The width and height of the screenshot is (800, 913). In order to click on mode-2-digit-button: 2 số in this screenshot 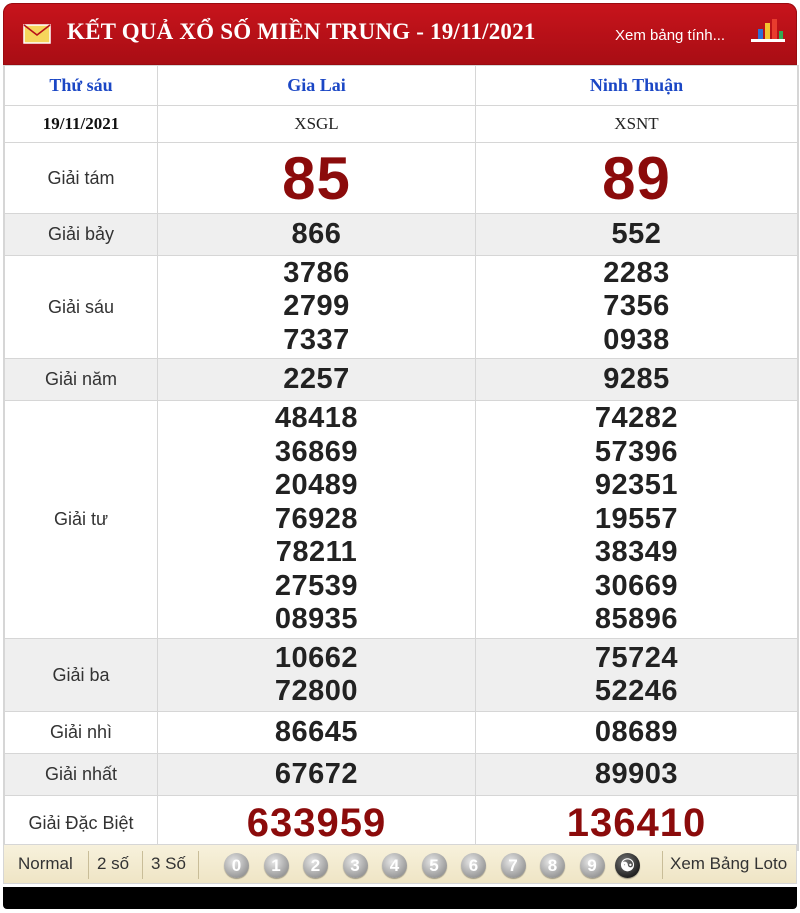, I will do `click(113, 864)`.